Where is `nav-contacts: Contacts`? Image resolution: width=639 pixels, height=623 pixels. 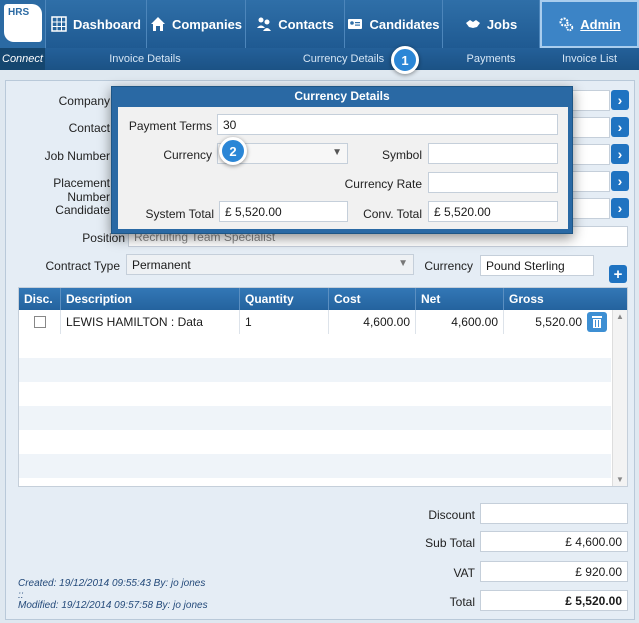
nav-contacts: Contacts is located at coordinates (294, 24).